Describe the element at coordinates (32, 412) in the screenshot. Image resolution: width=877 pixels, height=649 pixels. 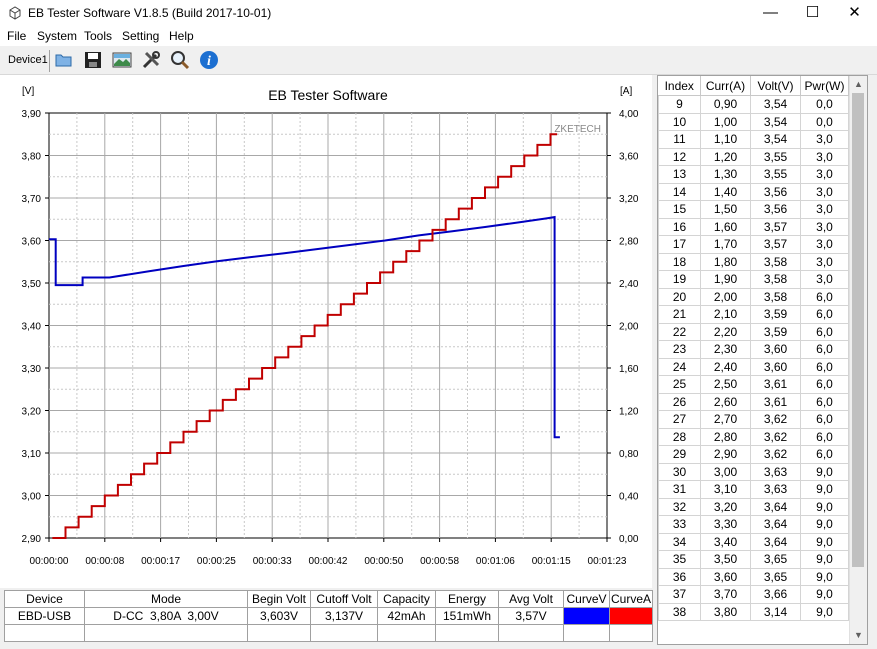
I see `y-left-tick-label: 3,20` at that location.